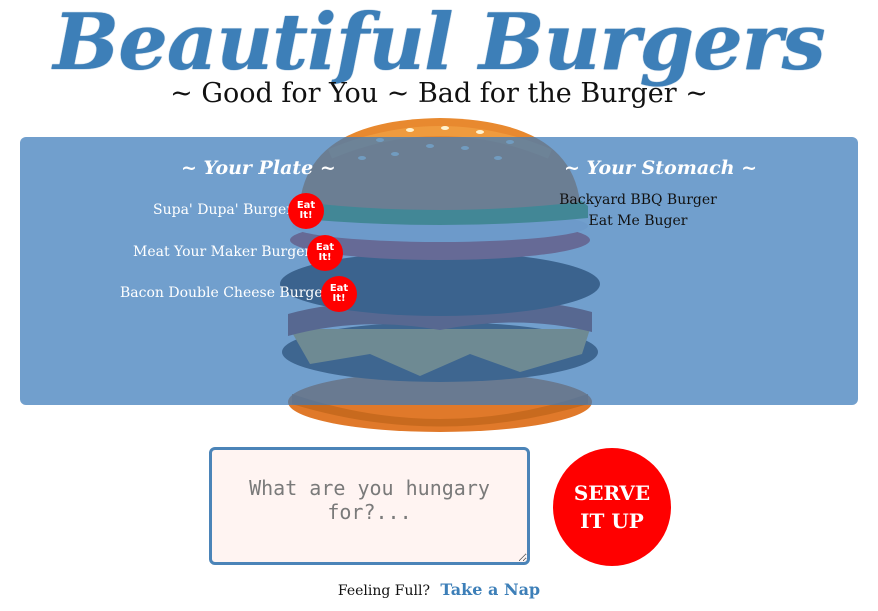 The height and width of the screenshot is (611, 878). What do you see at coordinates (439, 589) in the screenshot?
I see `footer: Feeling Full? Take a Nap` at bounding box center [439, 589].